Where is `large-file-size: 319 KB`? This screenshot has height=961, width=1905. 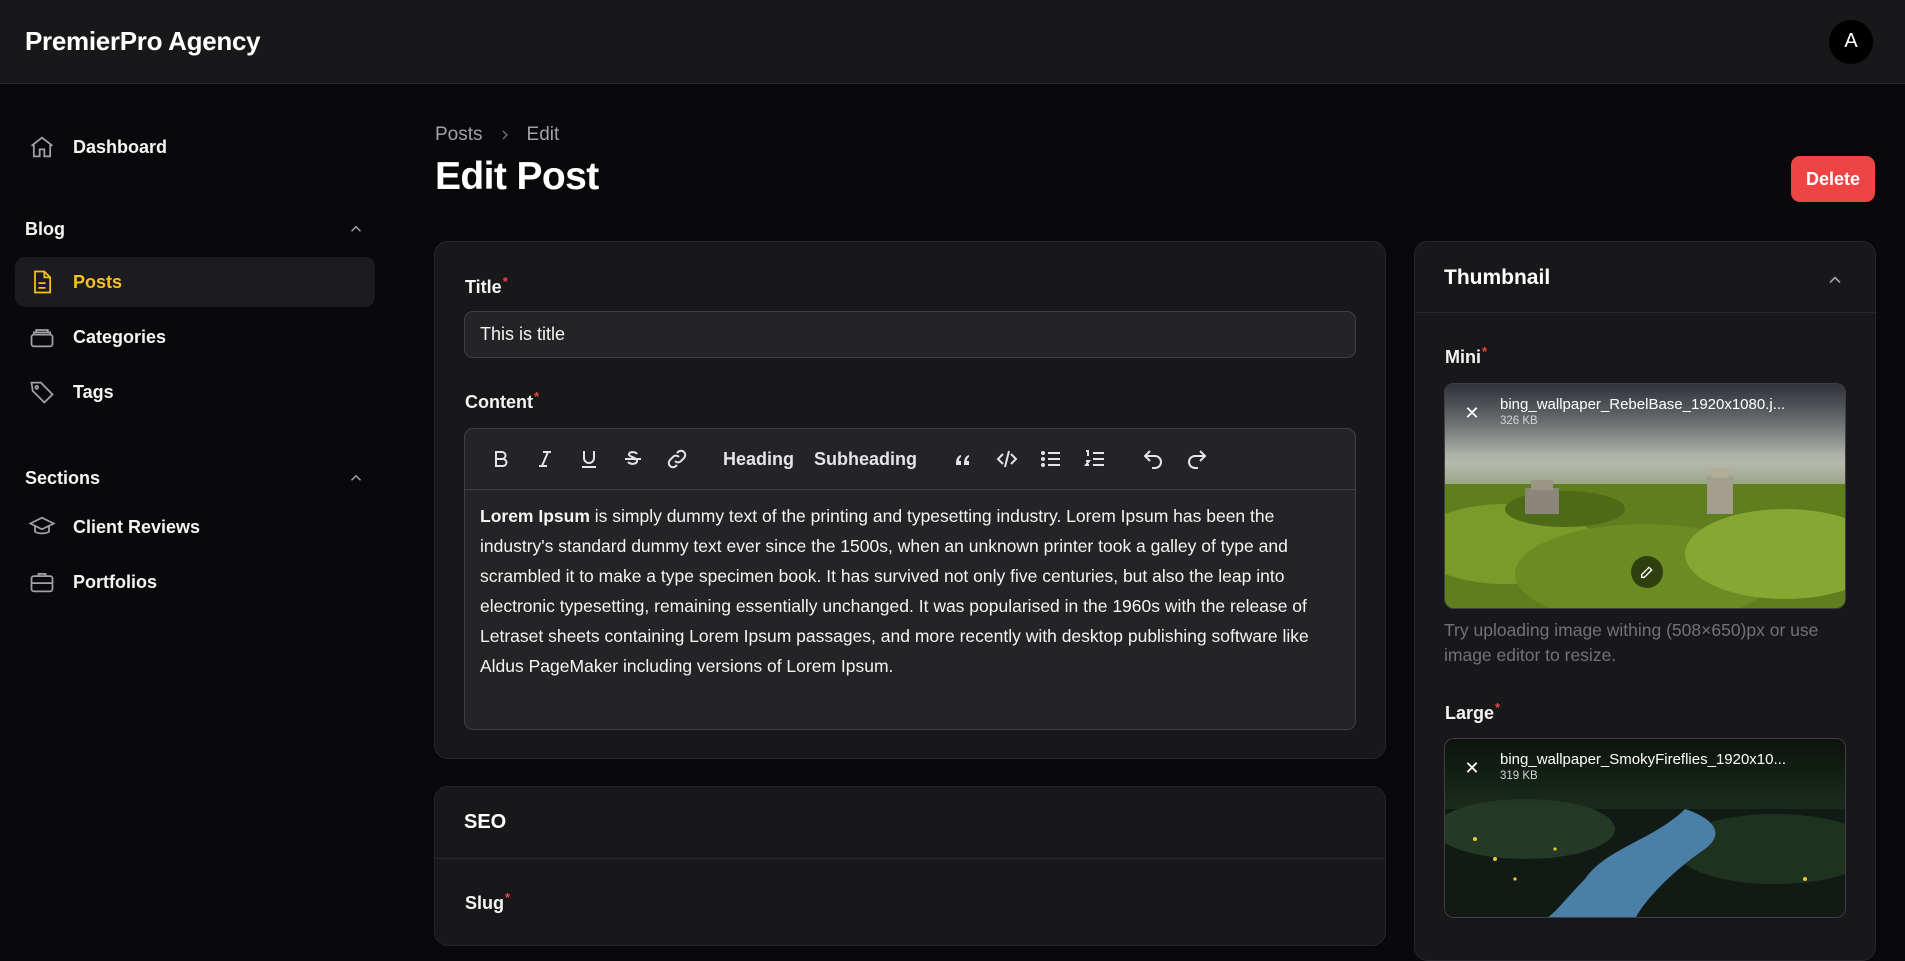
large-file-size: 319 KB is located at coordinates (1519, 776).